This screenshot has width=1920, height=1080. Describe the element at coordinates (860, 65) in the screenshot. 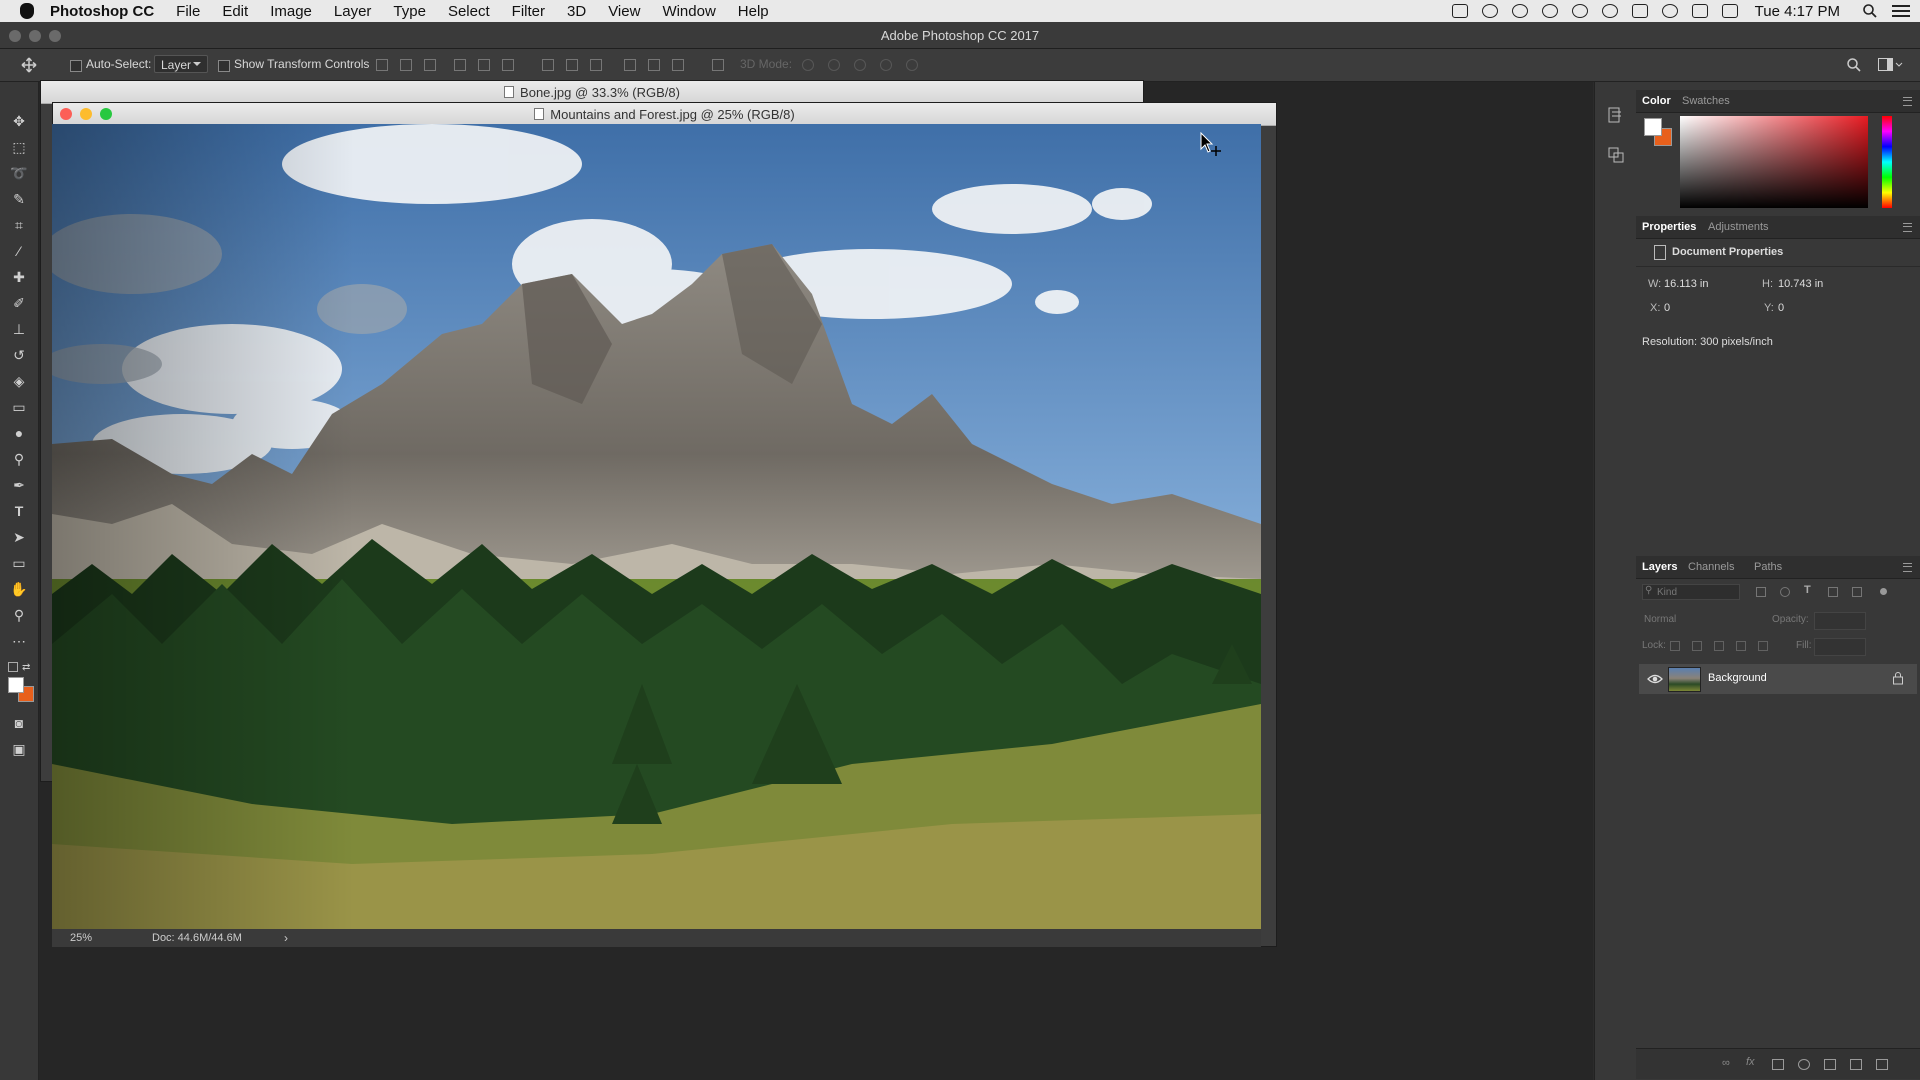

I see `3d-pan-icon` at that location.